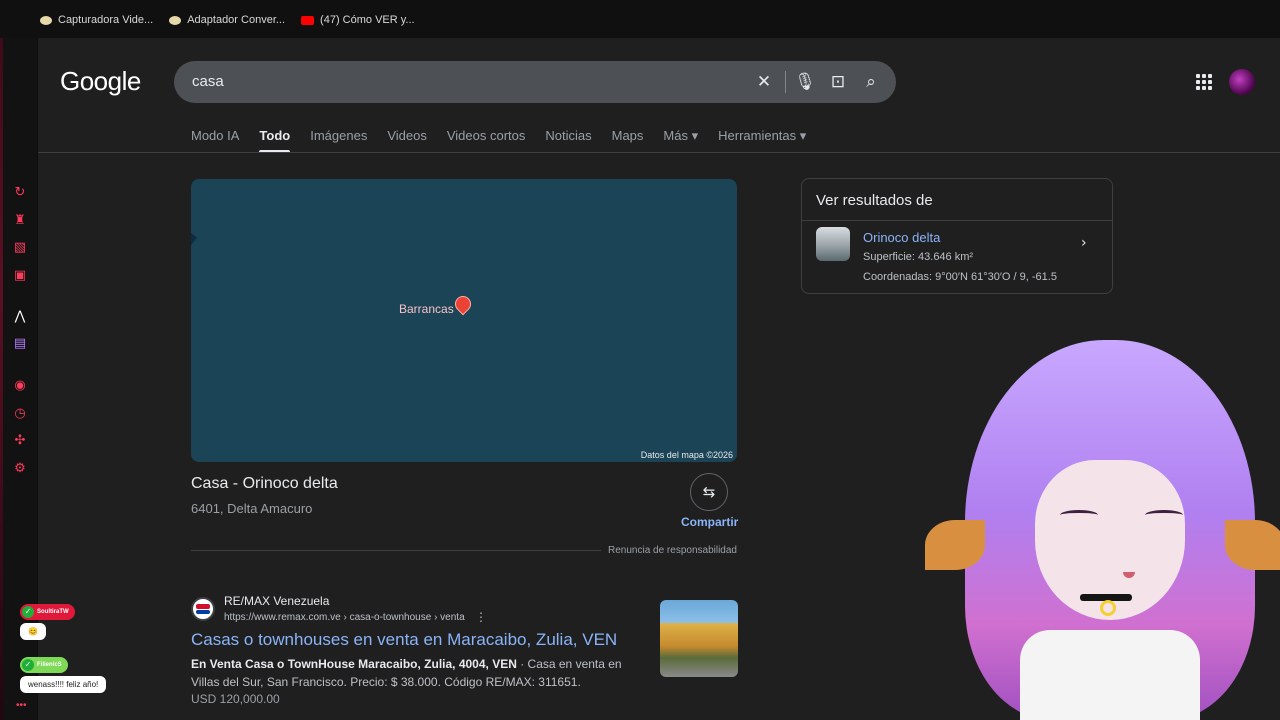  What do you see at coordinates (20, 317) in the screenshot?
I see `streamlabs-icon: ⋀` at bounding box center [20, 317].